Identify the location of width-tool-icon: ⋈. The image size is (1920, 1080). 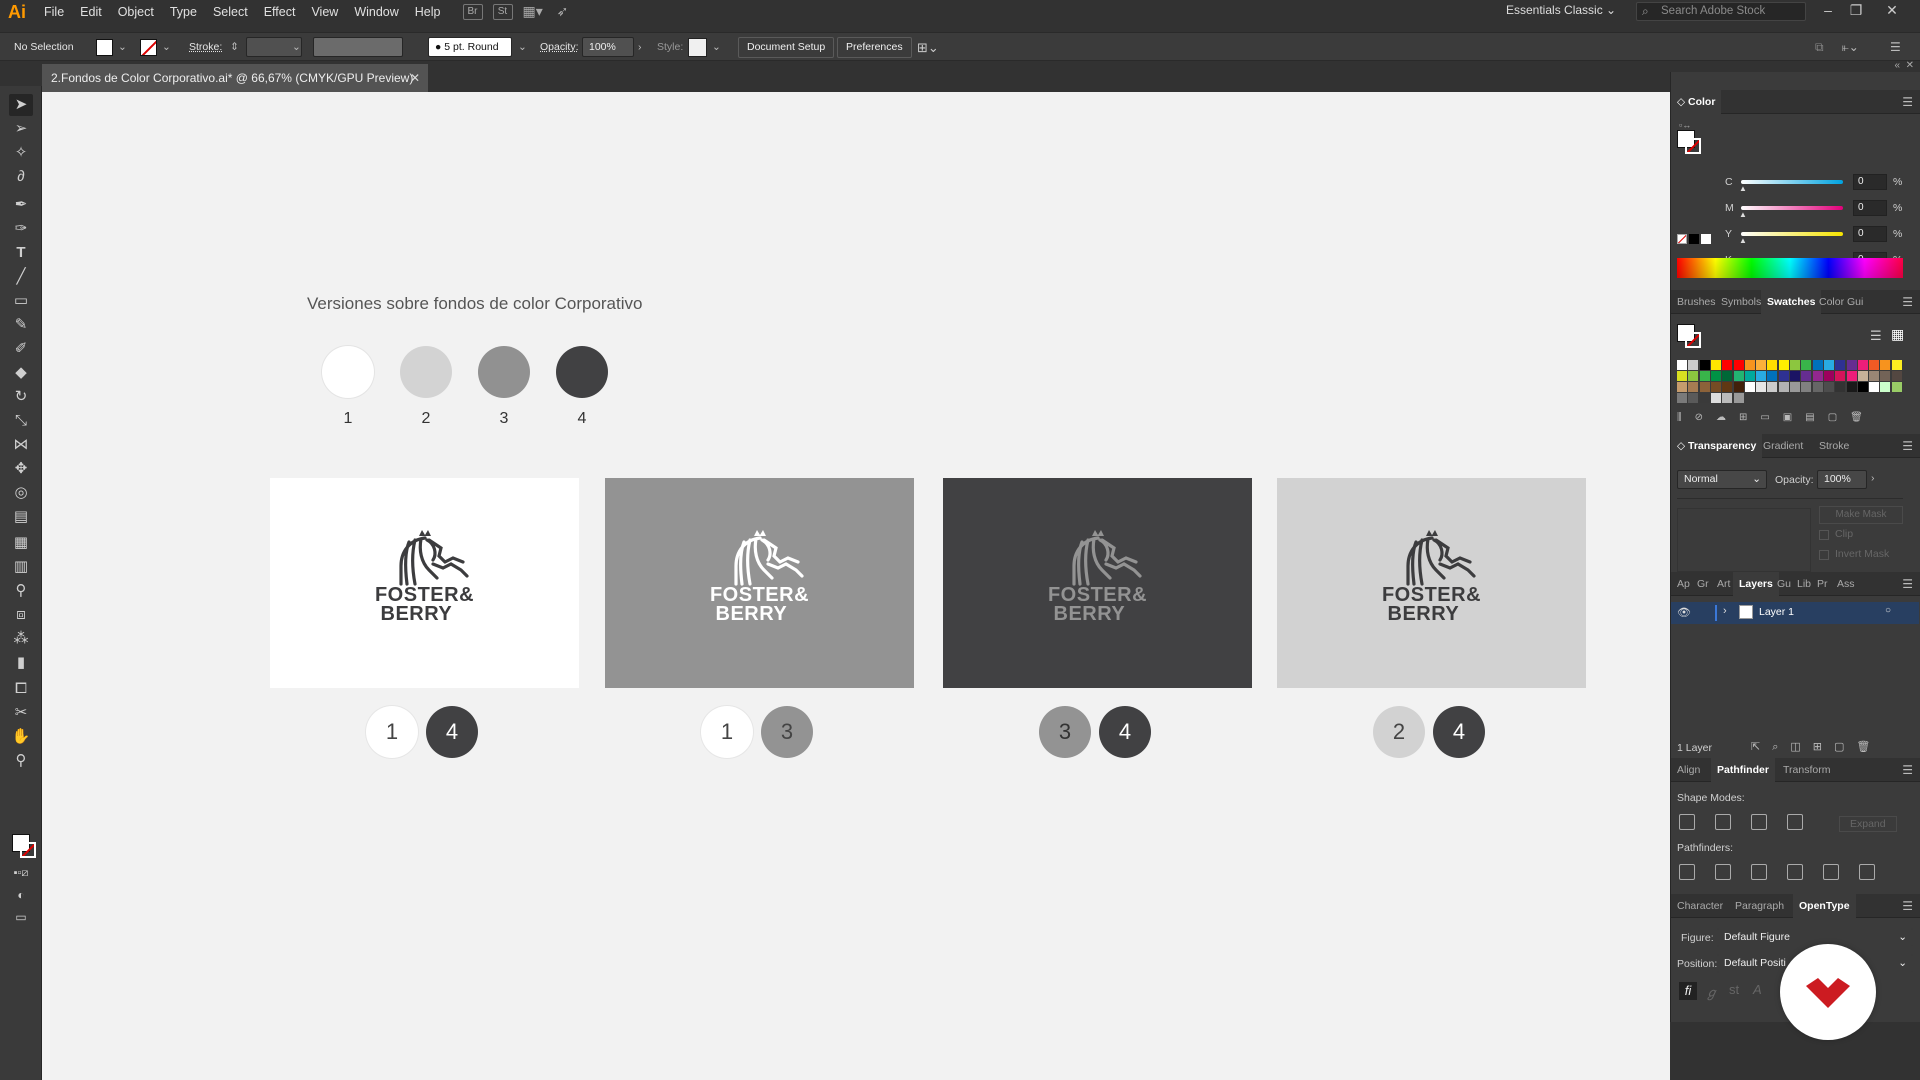
(21, 445).